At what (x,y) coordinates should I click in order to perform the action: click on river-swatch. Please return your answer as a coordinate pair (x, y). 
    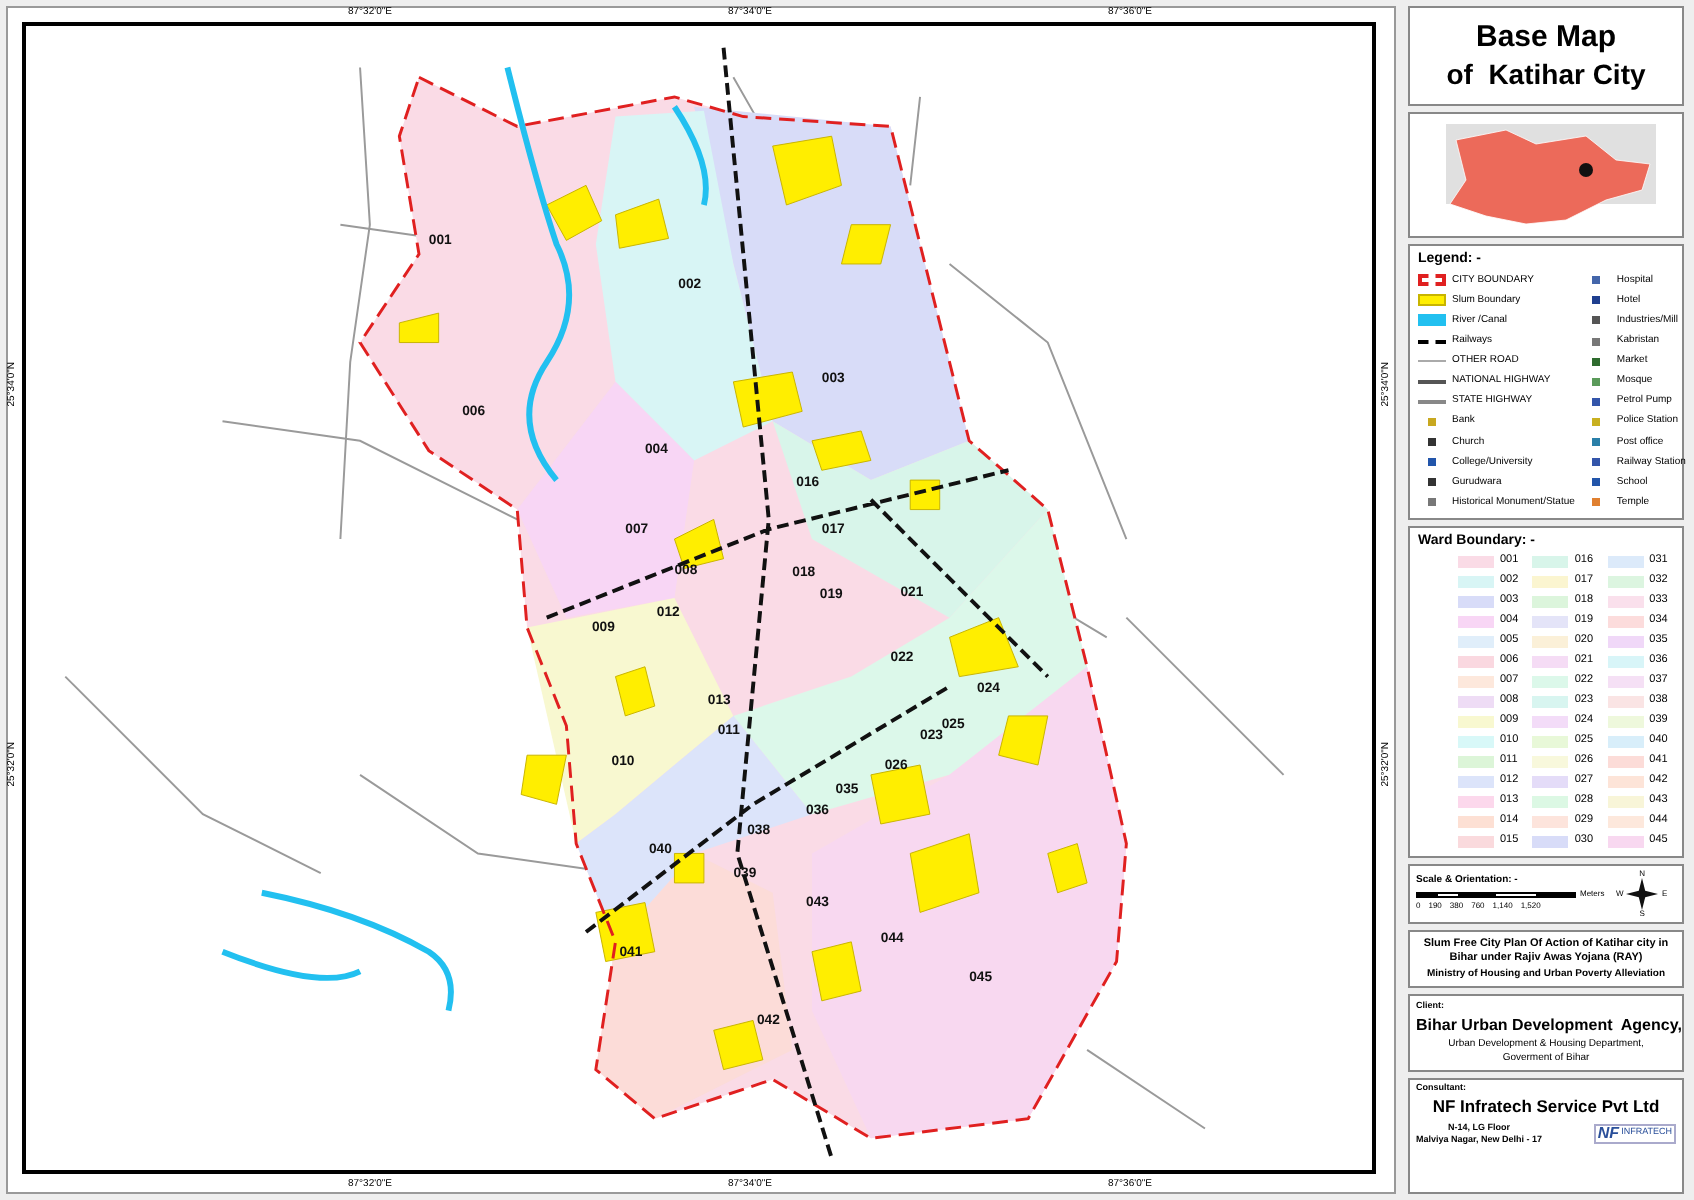
    Looking at the image, I should click on (1432, 320).